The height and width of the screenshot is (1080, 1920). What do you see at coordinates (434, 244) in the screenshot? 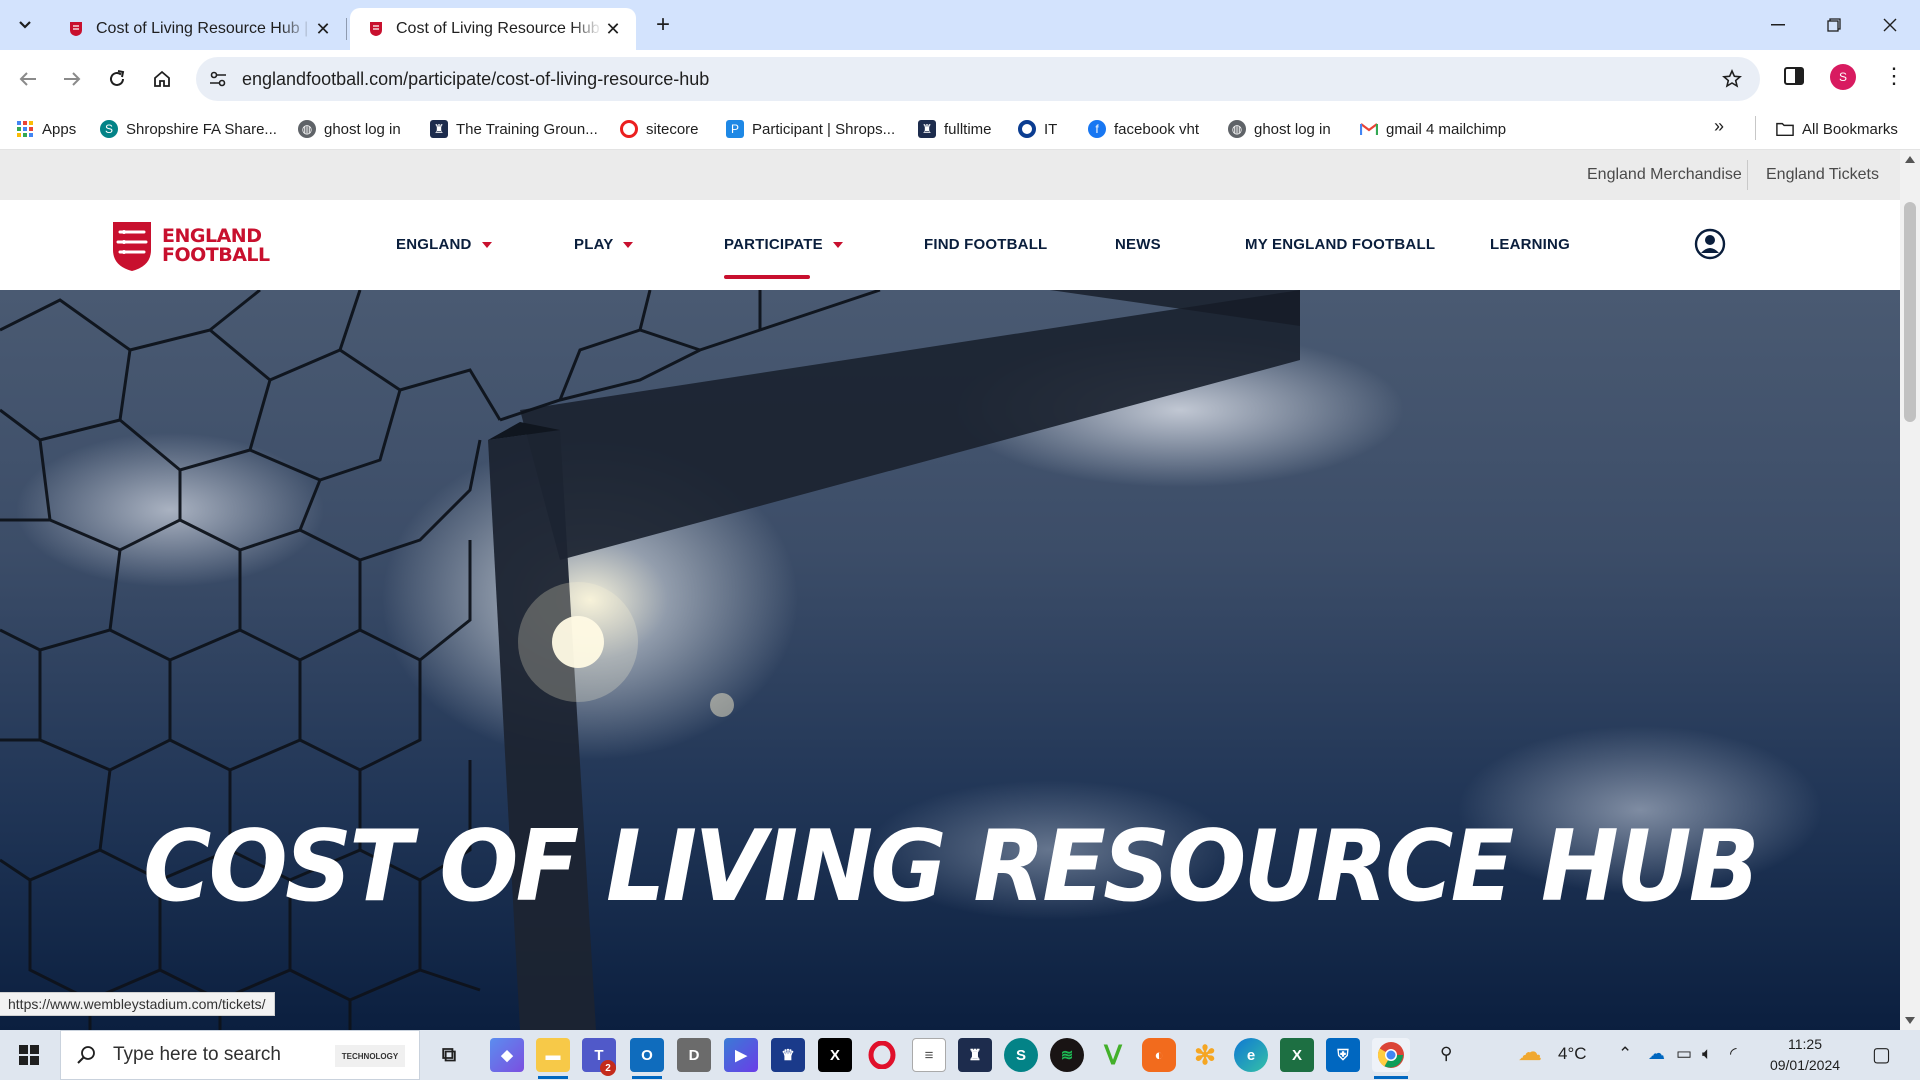
I see `nav-label: ENGLAND` at bounding box center [434, 244].